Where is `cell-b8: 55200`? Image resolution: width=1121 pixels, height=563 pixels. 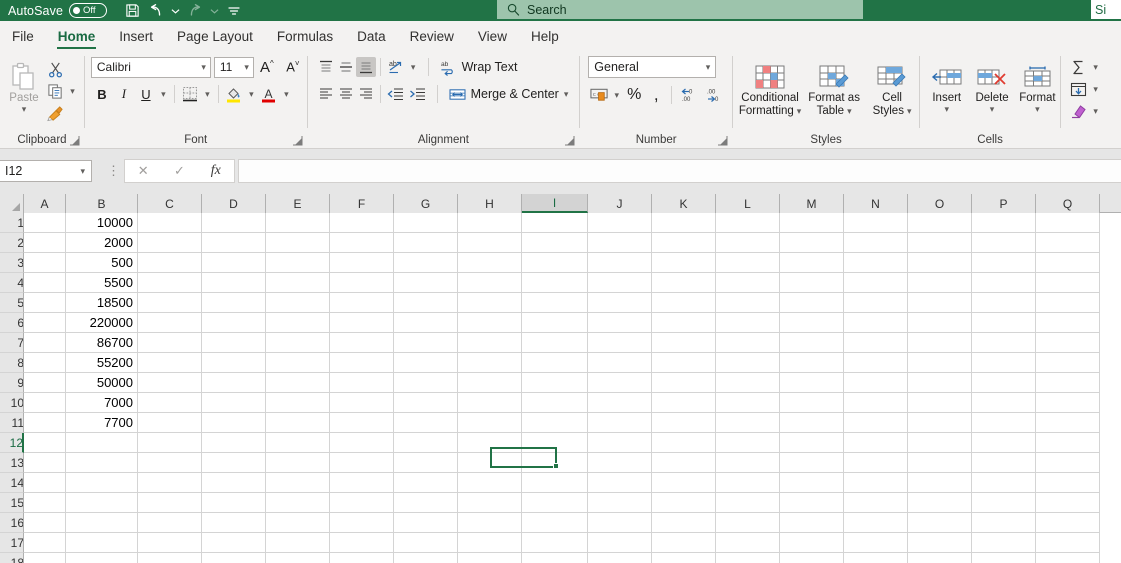
cell-b8: 55200 is located at coordinates (102, 363).